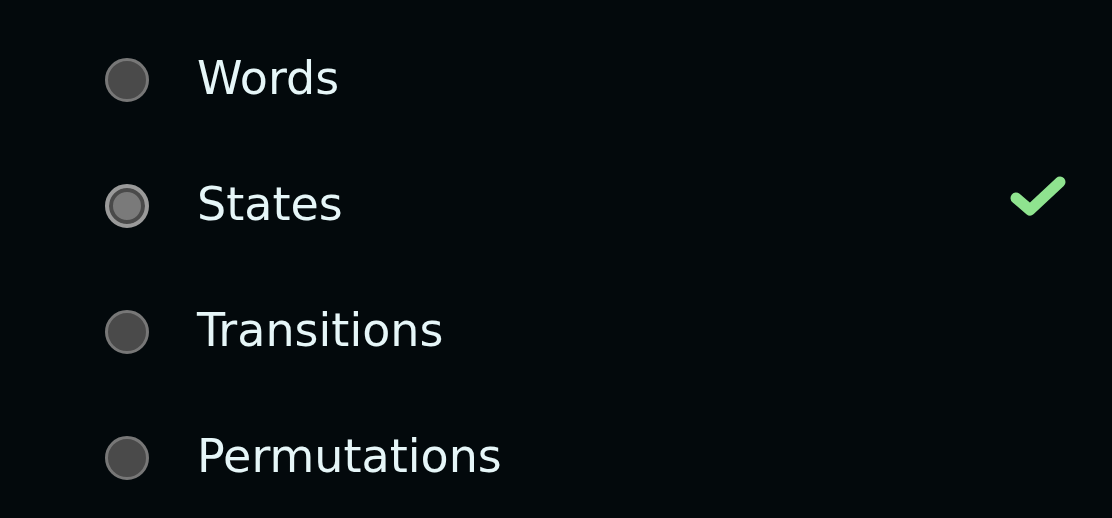 Image resolution: width=1112 pixels, height=518 pixels. What do you see at coordinates (349, 456) in the screenshot?
I see `option-label: Permutations` at bounding box center [349, 456].